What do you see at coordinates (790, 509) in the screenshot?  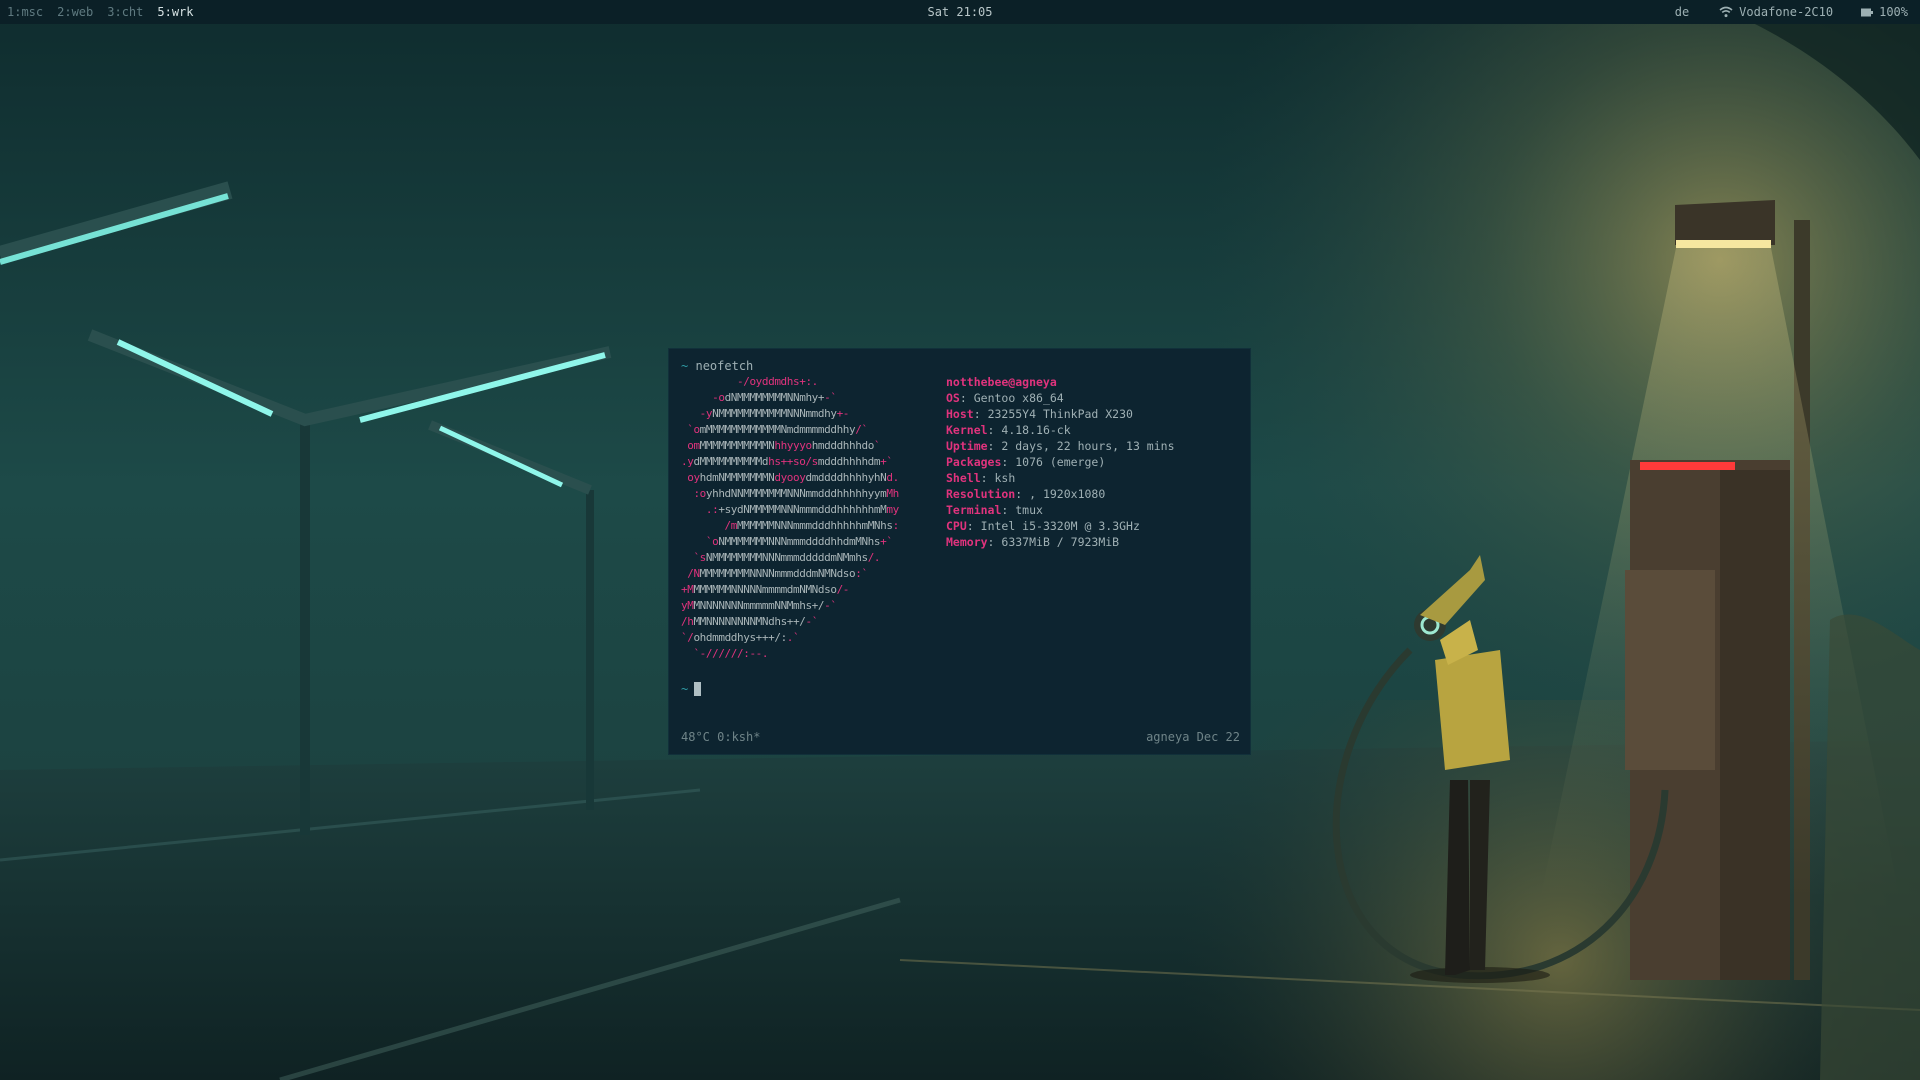 I see `ascii-line: .:+sydNMMMMMNNNmmmdddhhhhhhmMmy` at bounding box center [790, 509].